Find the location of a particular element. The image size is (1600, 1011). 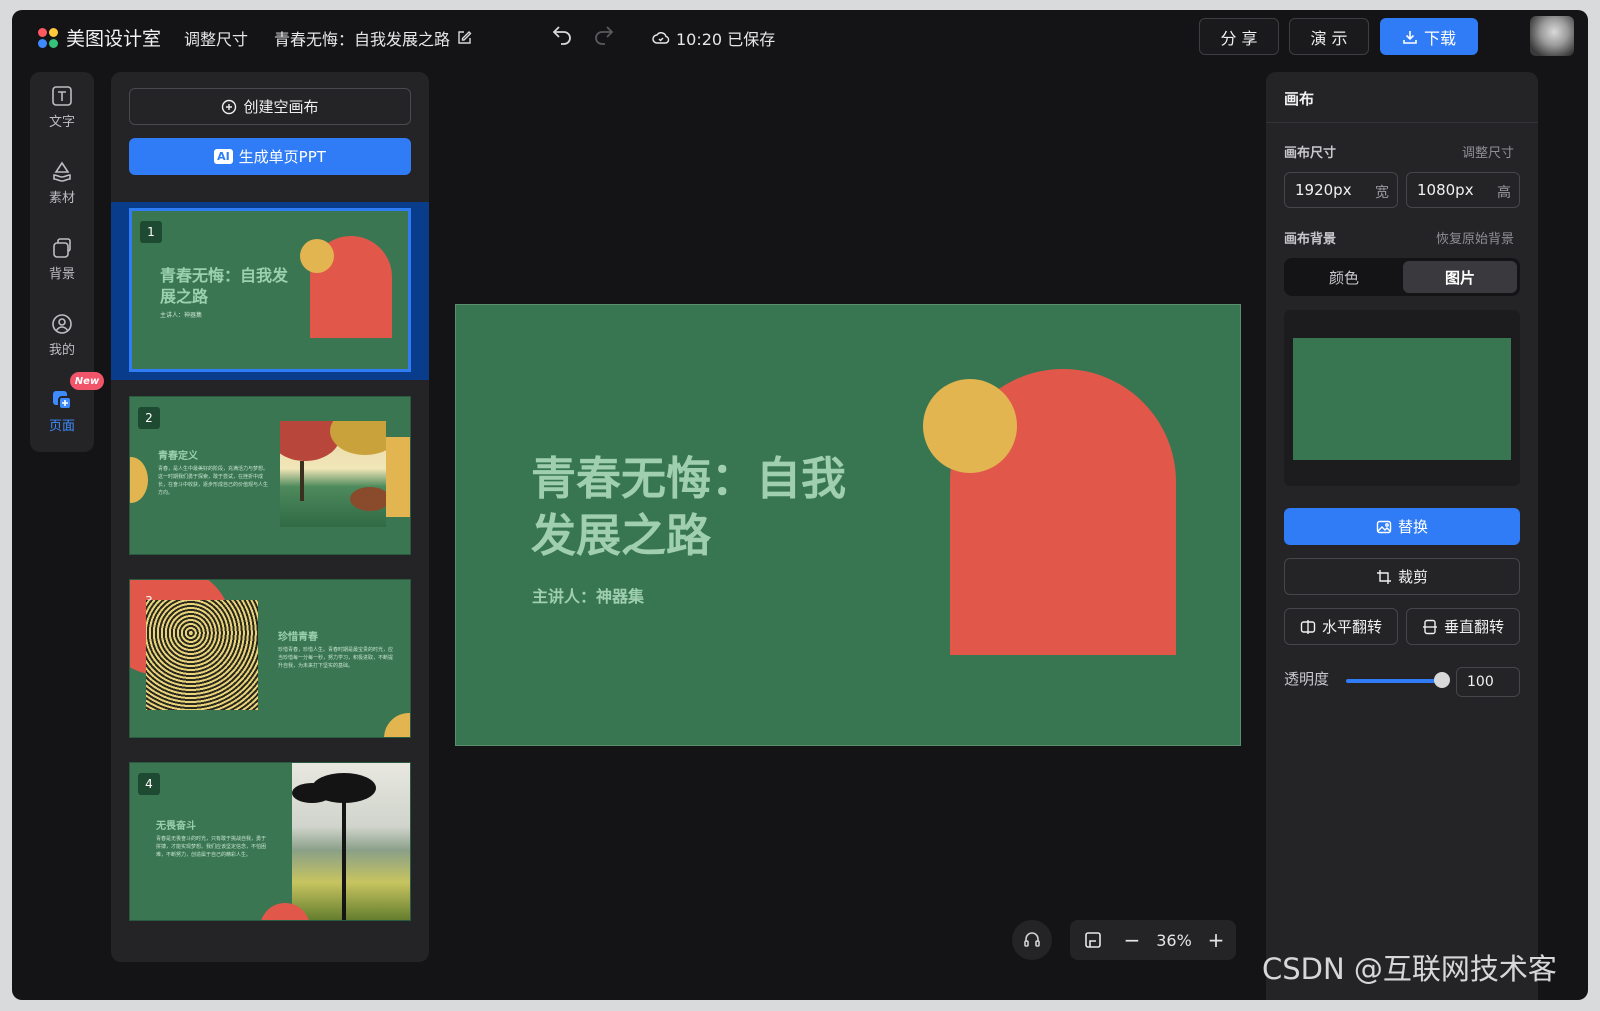

zoom-controls: − 36% + is located at coordinates (1153, 940).